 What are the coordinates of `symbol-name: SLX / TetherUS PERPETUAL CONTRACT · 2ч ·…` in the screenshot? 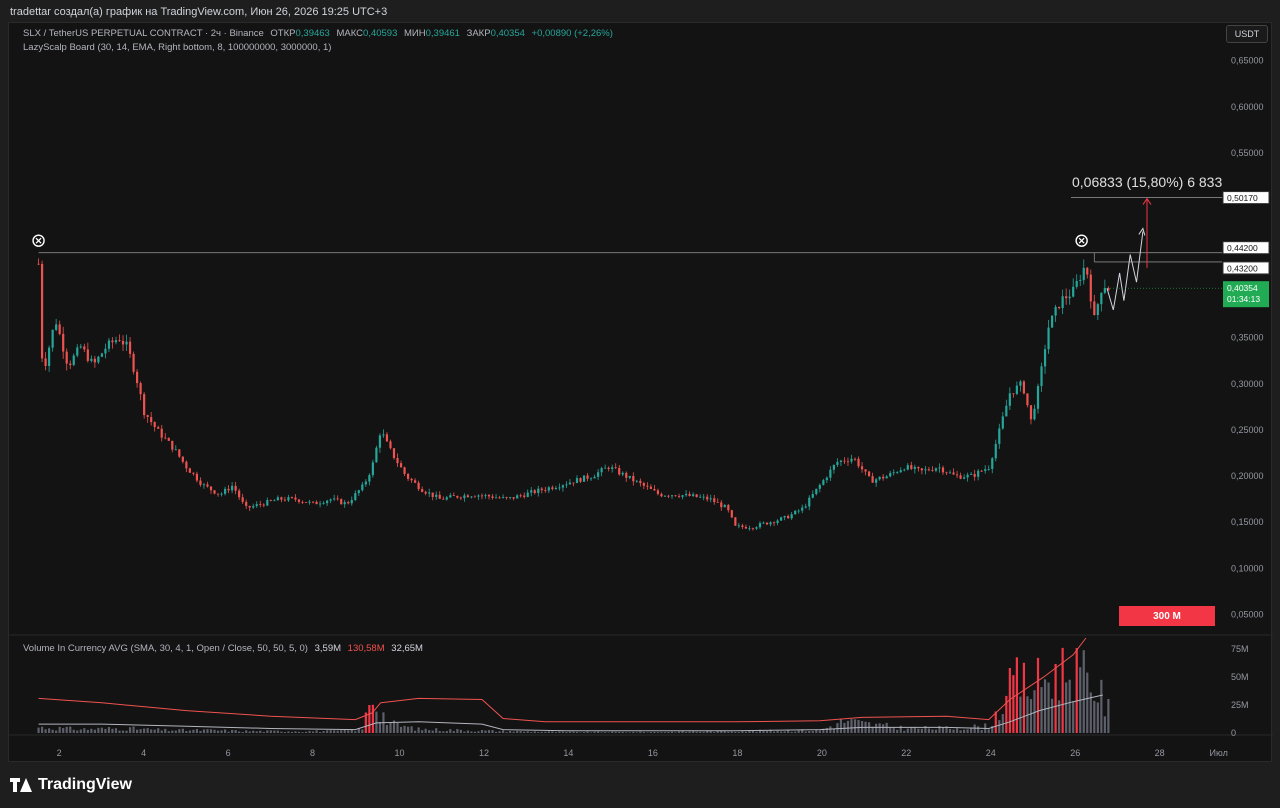 It's located at (143, 33).